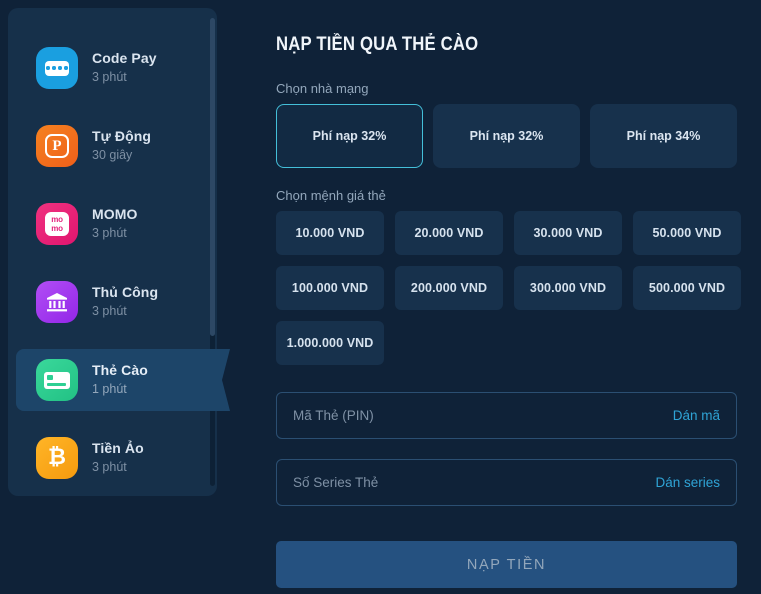 Image resolution: width=761 pixels, height=594 pixels. I want to click on denomination-chip: 500.000 VND, so click(687, 288).